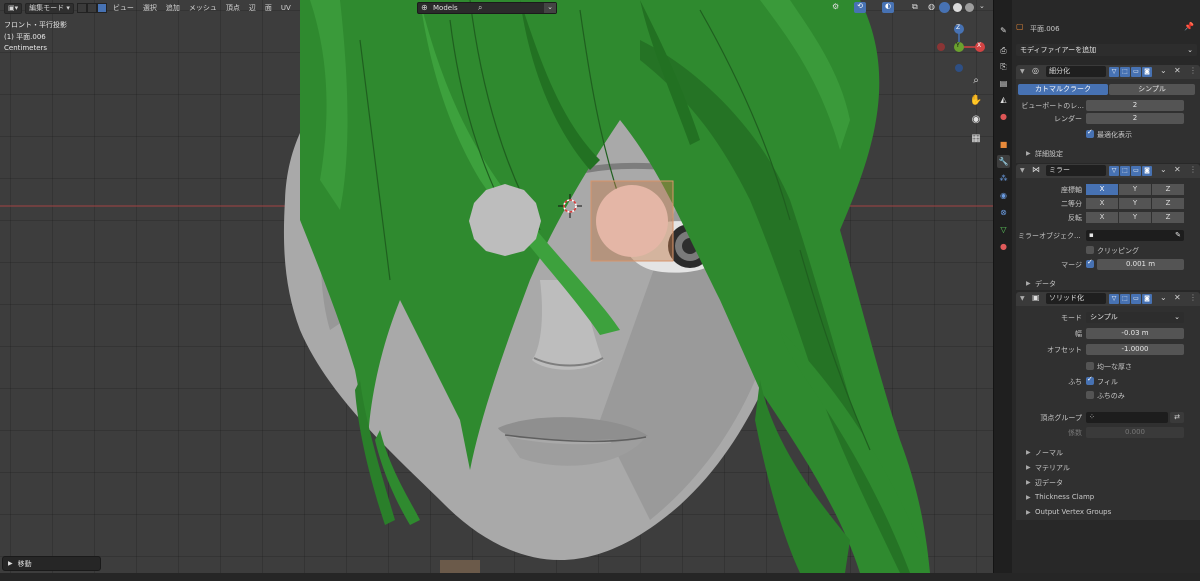  I want to click on wireframe-shading-icon: ◍, so click(931, 6).